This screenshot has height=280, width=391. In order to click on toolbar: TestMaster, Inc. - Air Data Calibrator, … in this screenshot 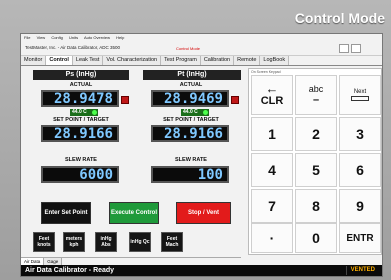, I will do `click(201, 49)`.